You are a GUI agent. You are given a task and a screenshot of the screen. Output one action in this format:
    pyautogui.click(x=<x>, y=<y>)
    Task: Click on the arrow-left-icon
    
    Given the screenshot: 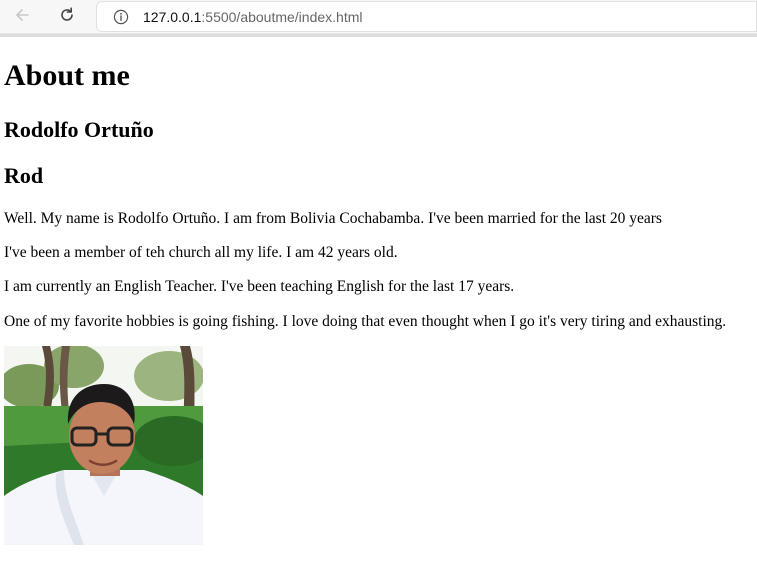 What is the action you would take?
    pyautogui.click(x=22, y=17)
    